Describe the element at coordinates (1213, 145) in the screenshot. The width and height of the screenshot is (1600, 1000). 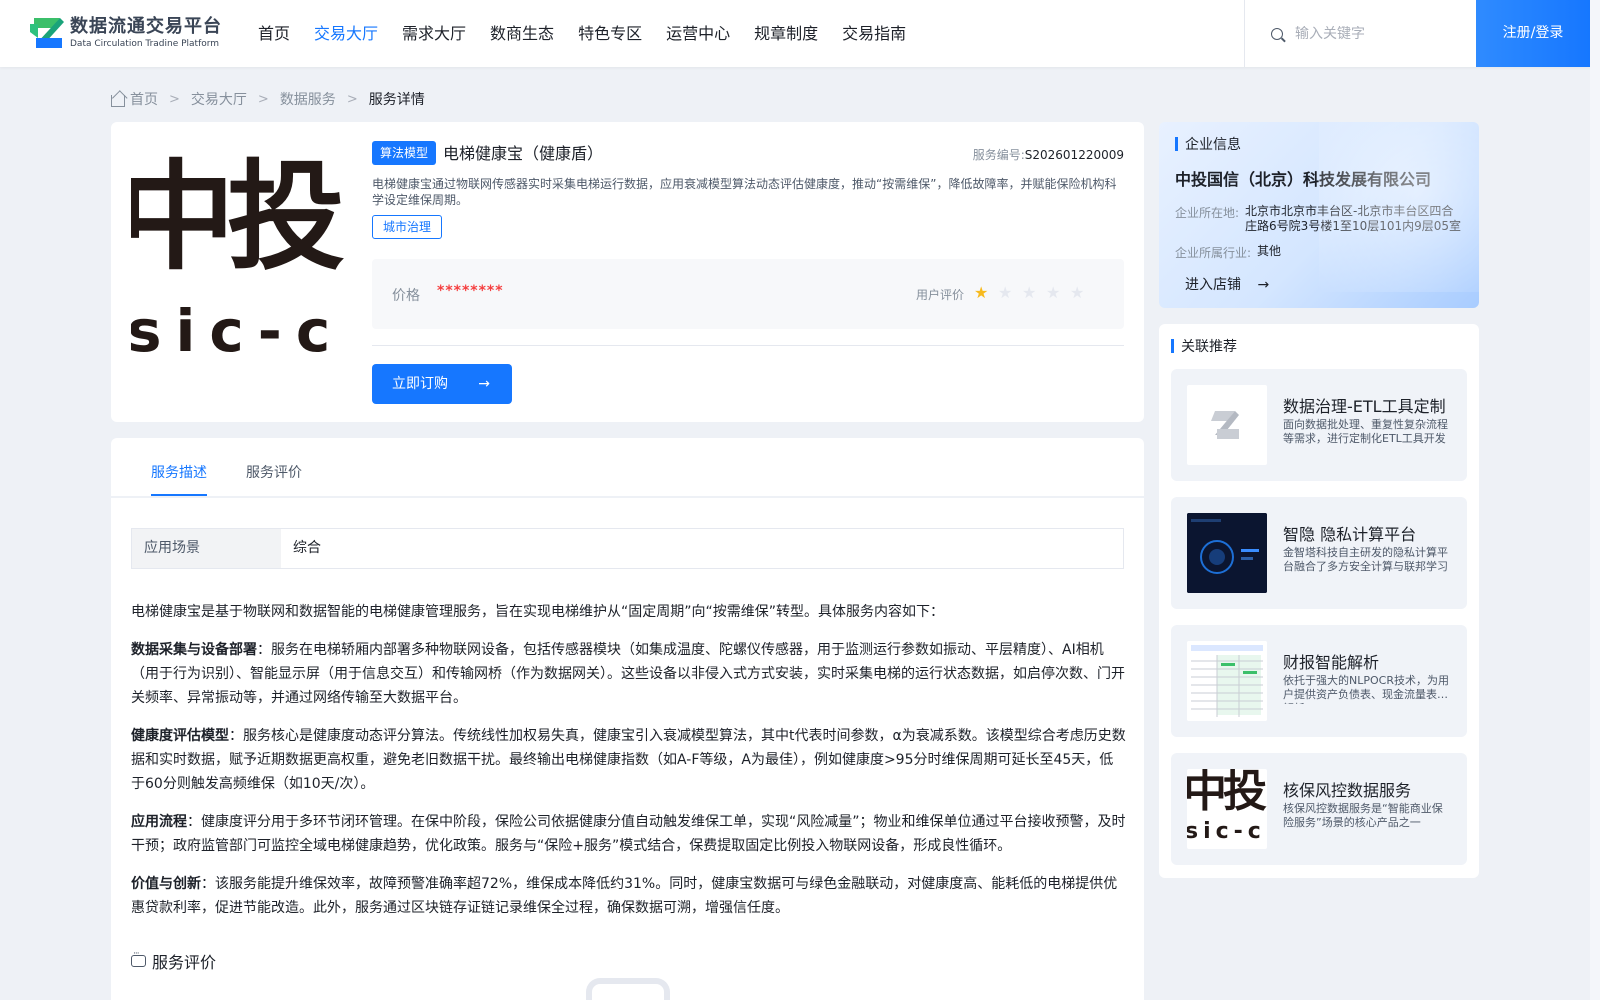
I see `company-section-title: 企业信息` at that location.